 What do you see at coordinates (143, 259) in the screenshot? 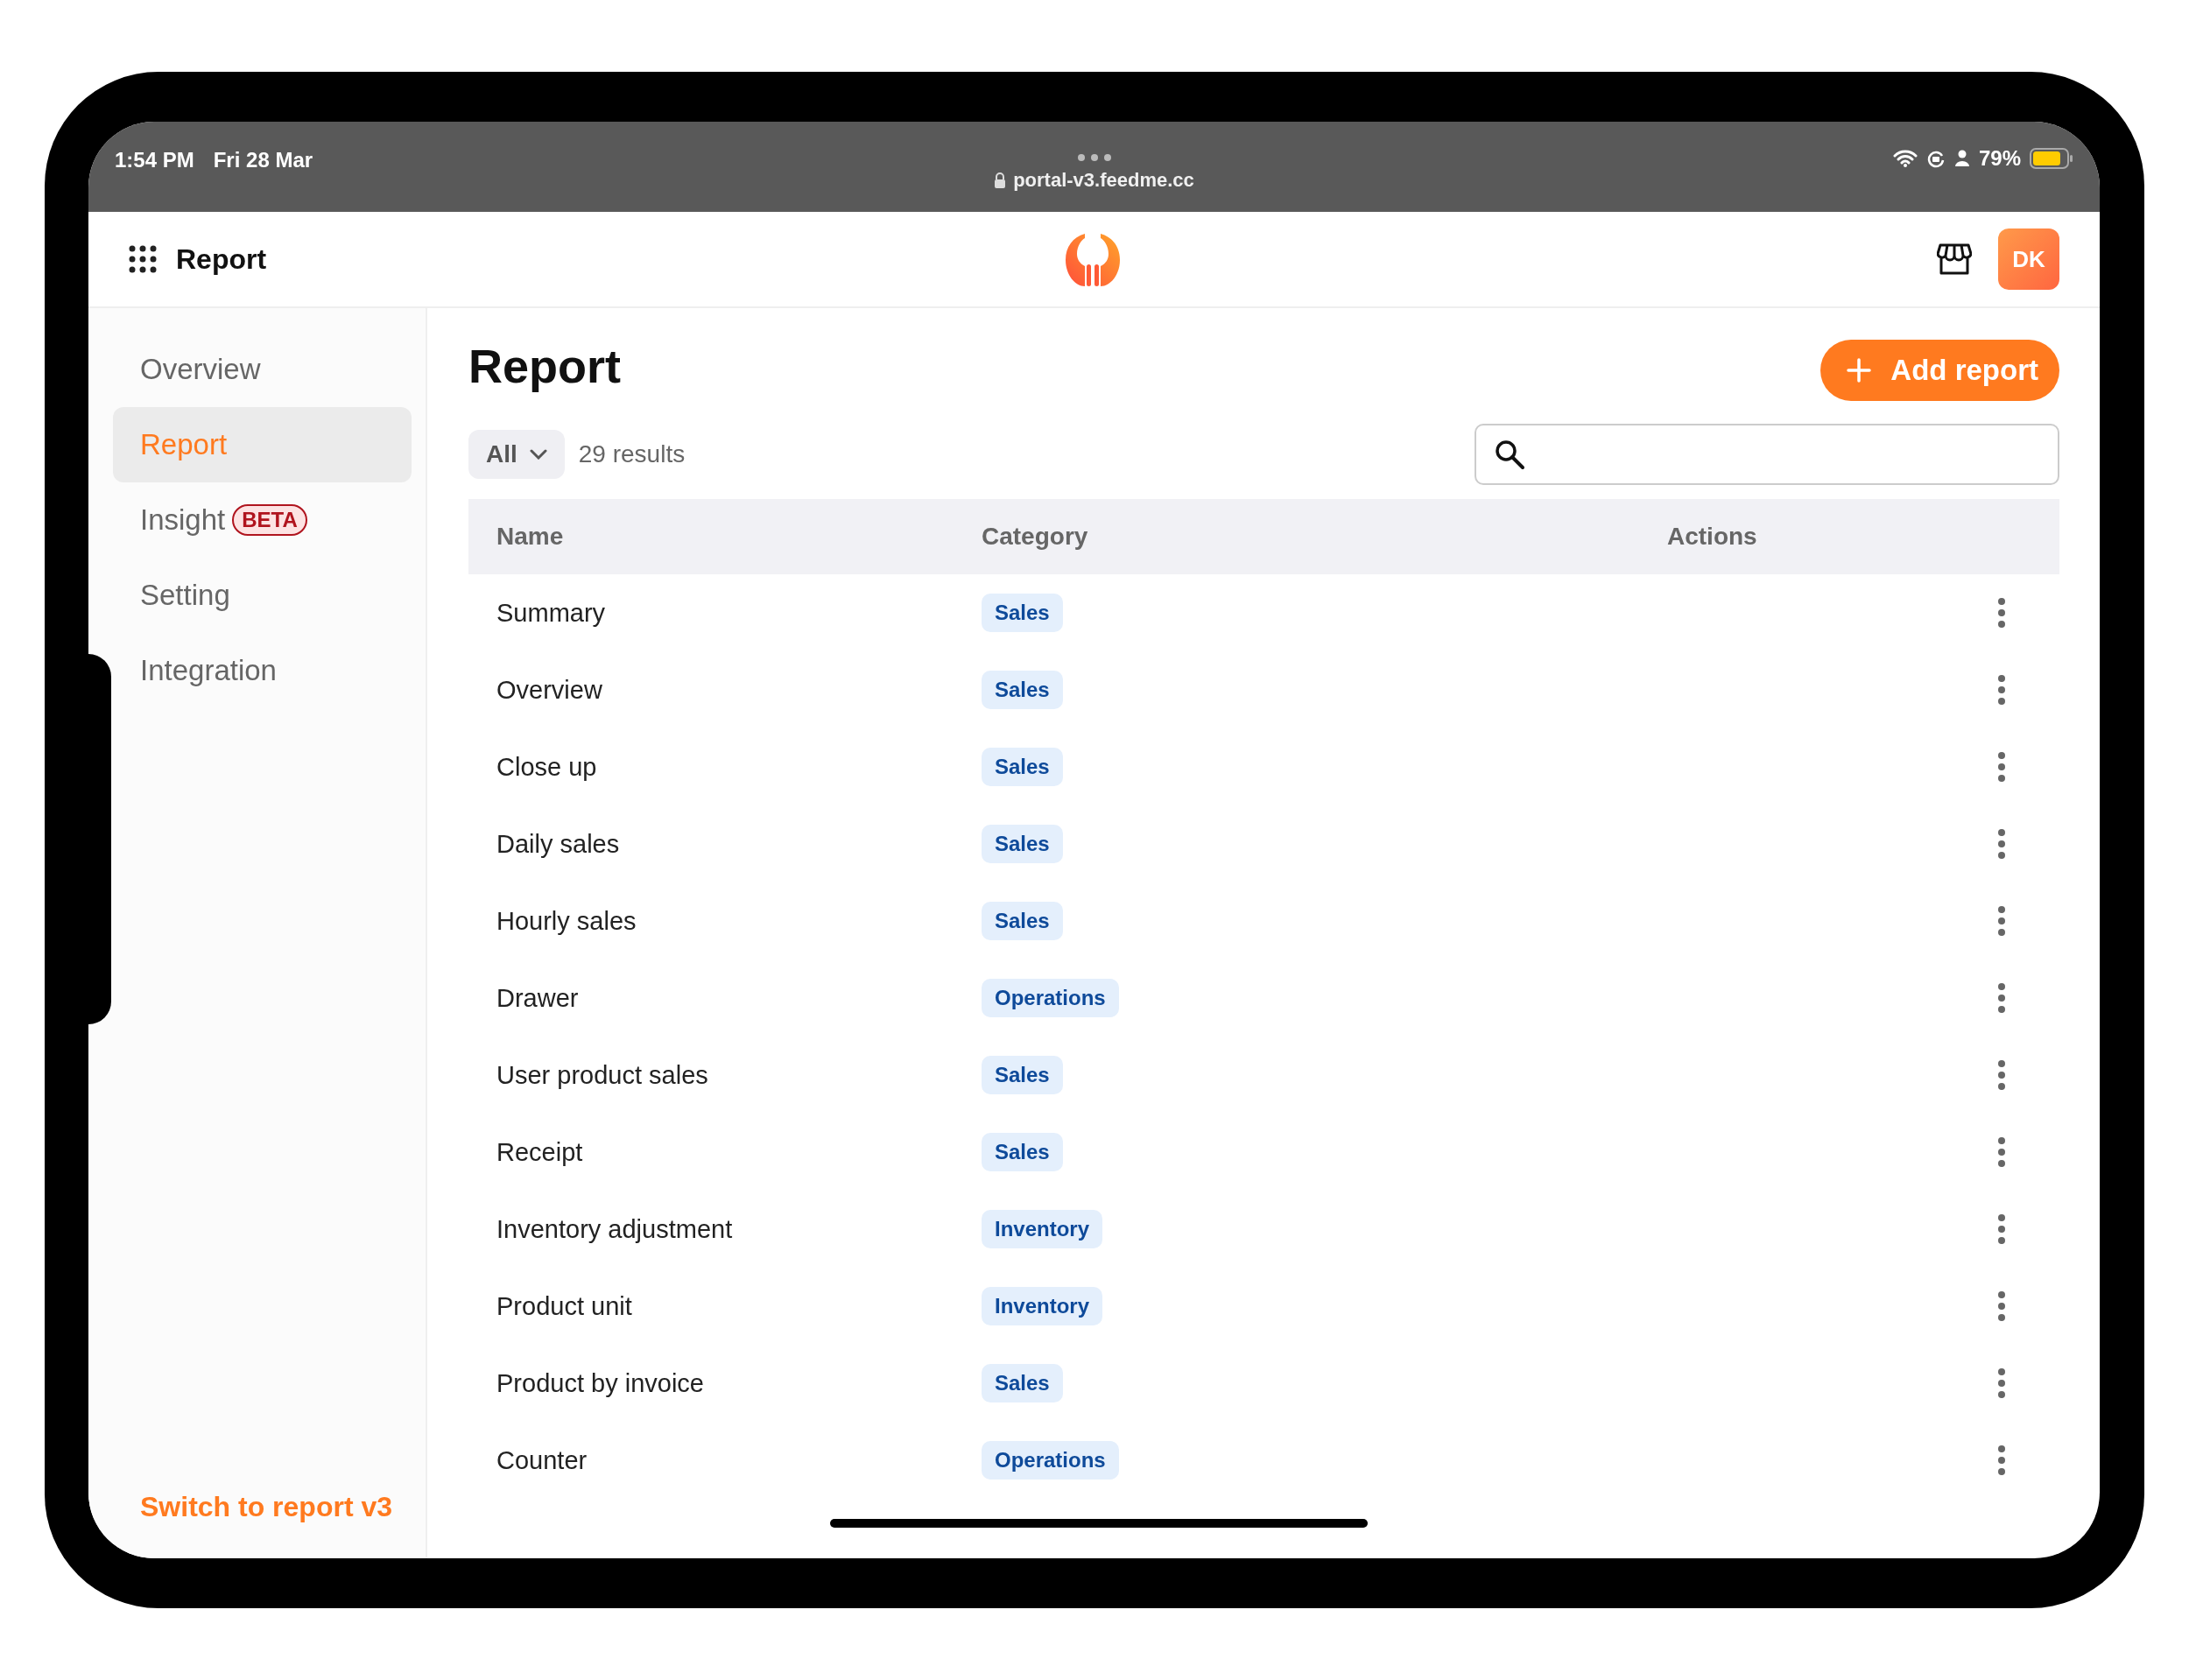
I see `apps-grid-icon` at bounding box center [143, 259].